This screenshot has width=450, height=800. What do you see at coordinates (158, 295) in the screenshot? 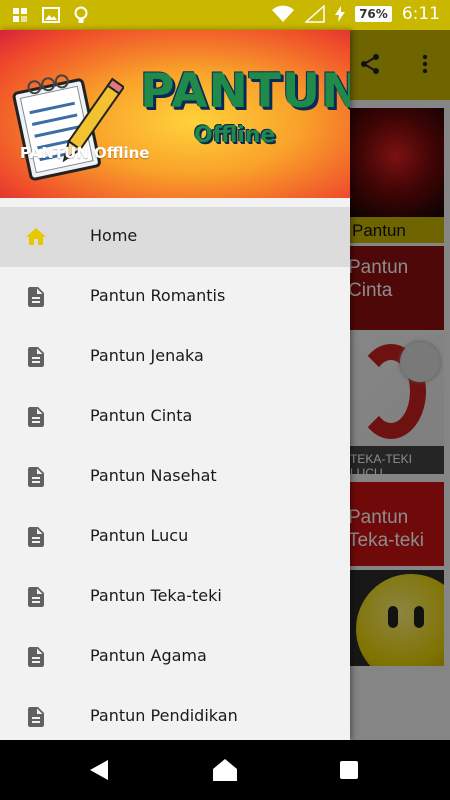
I see `menu-item-label: Pantun Romantis` at bounding box center [158, 295].